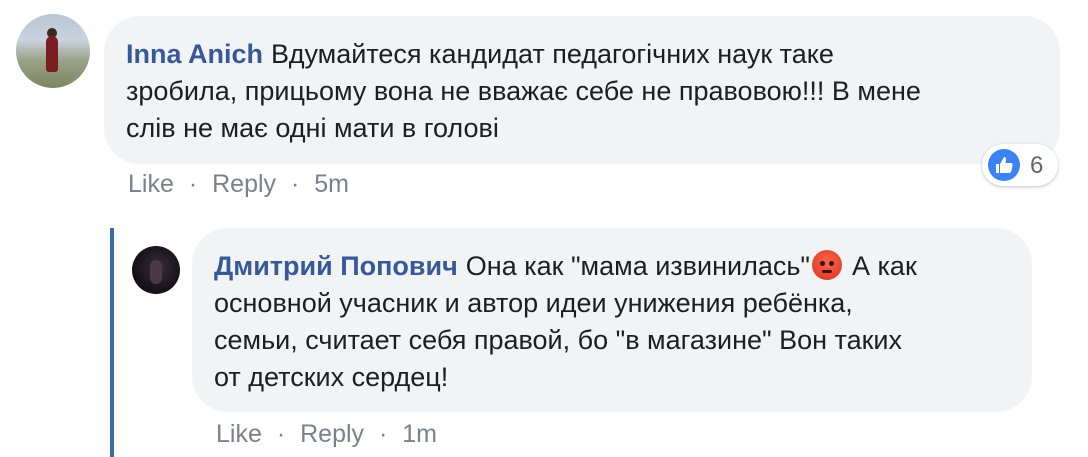  What do you see at coordinates (1004, 165) in the screenshot?
I see `like-icon` at bounding box center [1004, 165].